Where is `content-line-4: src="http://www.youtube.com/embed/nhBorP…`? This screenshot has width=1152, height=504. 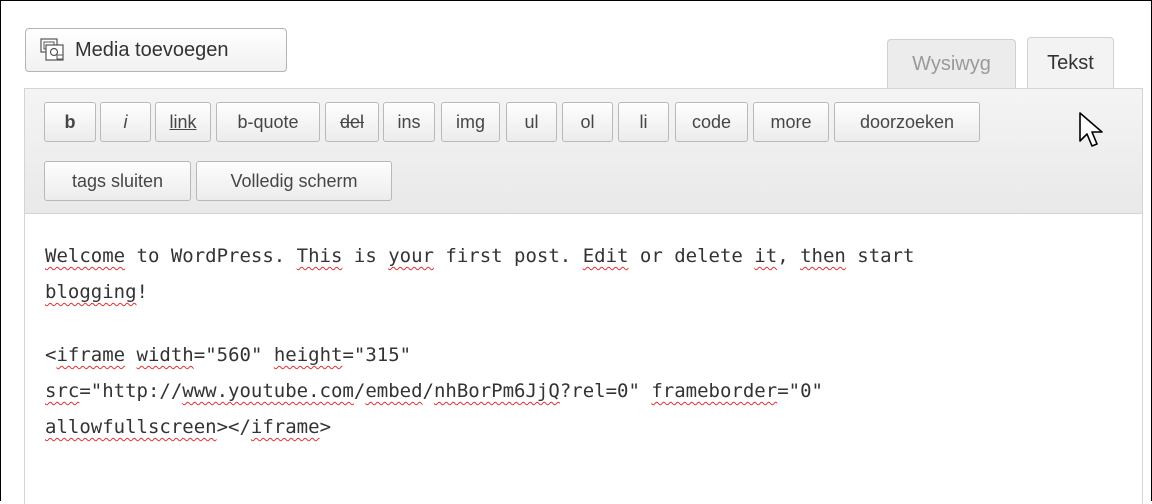 content-line-4: src="http://www.youtube.com/embed/nhBorP… is located at coordinates (593, 391).